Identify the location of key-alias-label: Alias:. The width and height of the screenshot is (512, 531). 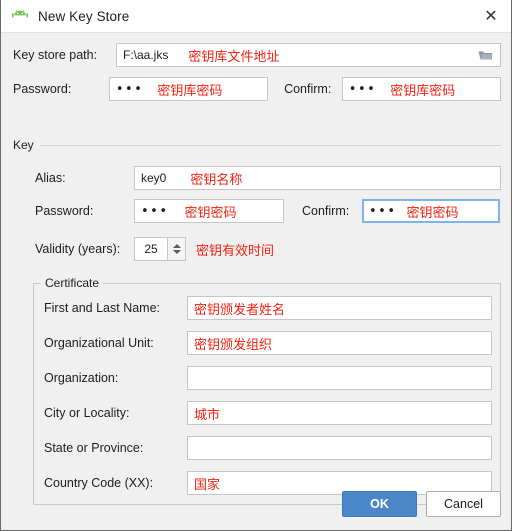
(50, 178).